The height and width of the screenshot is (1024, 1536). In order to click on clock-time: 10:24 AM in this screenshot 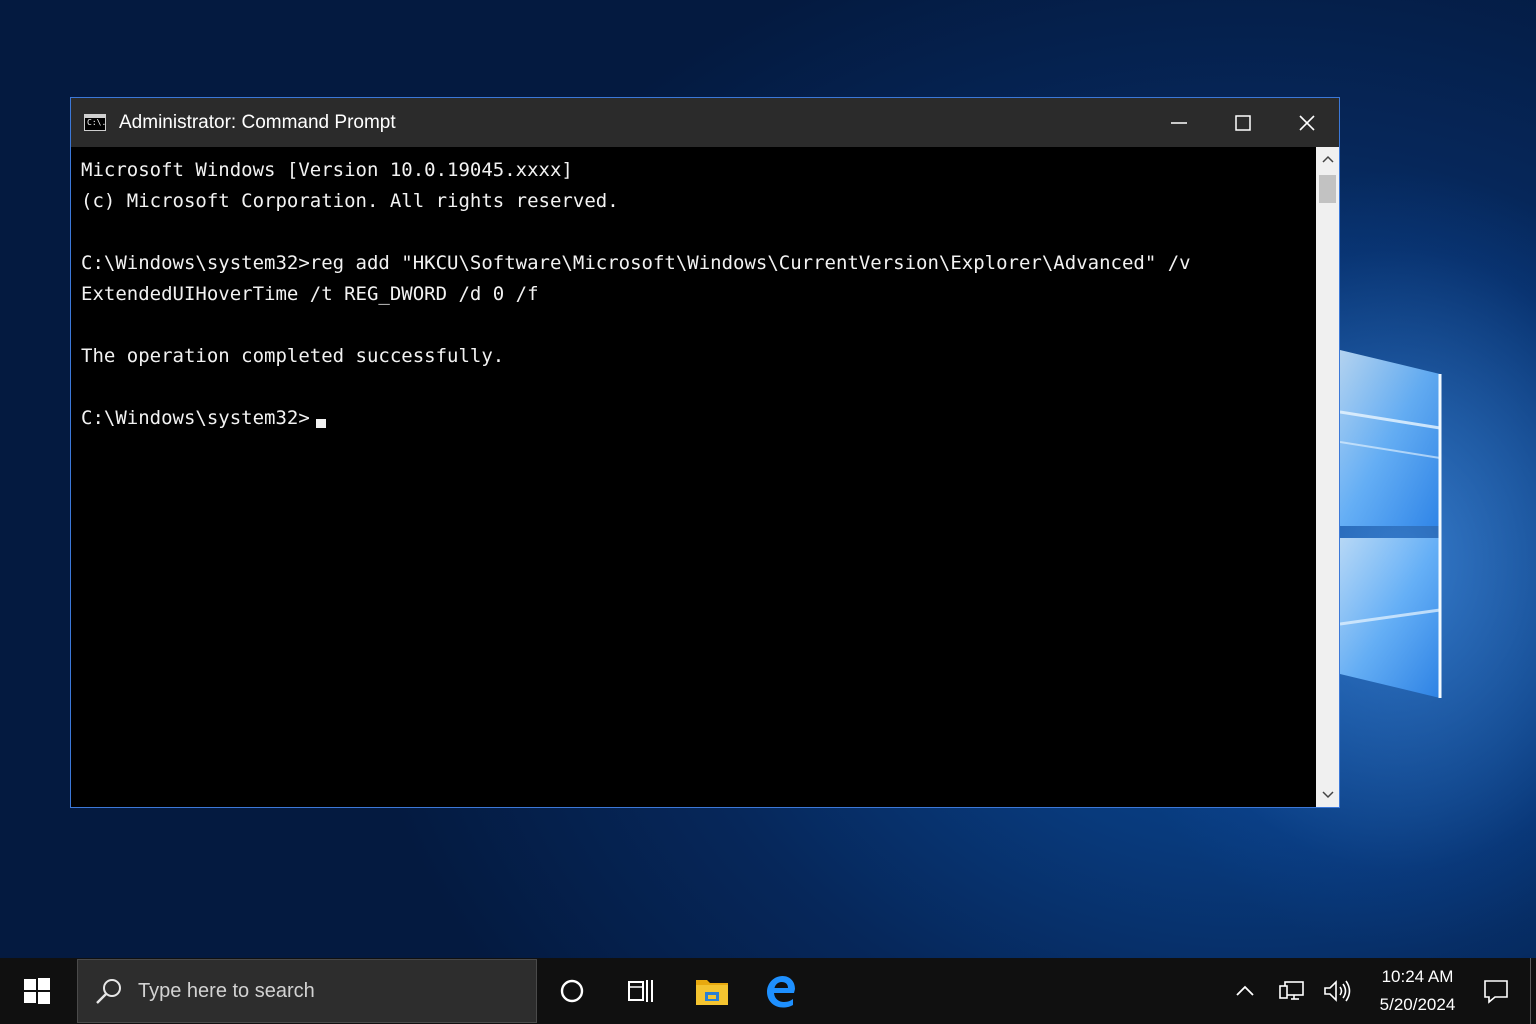, I will do `click(1417, 976)`.